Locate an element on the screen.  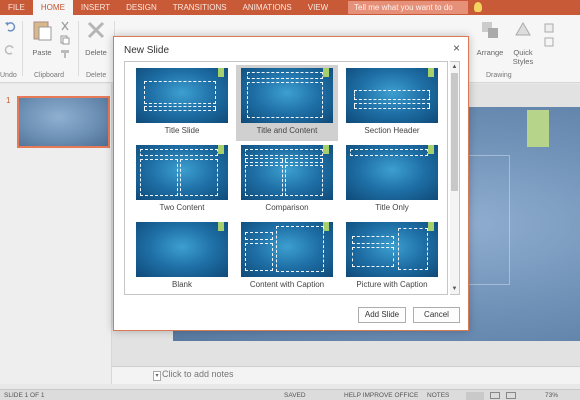
delete-x-icon is located at coordinates (96, 30).